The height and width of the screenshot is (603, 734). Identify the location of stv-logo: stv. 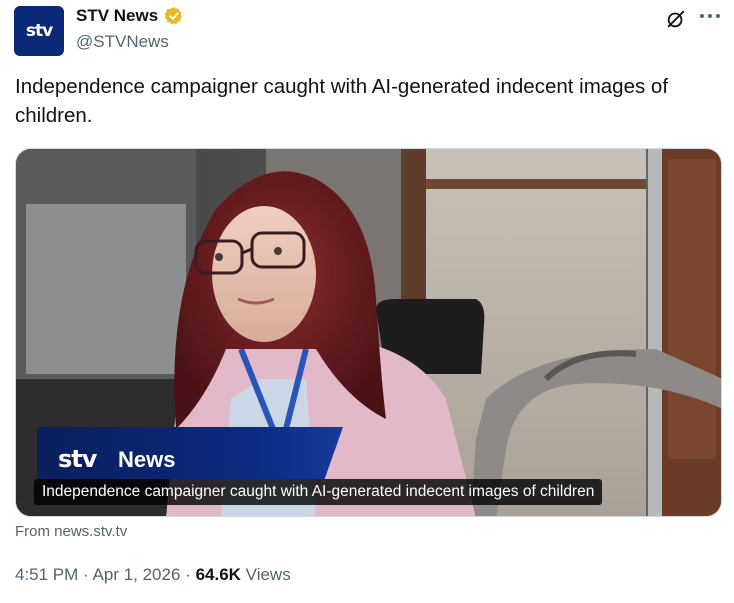
(39, 31).